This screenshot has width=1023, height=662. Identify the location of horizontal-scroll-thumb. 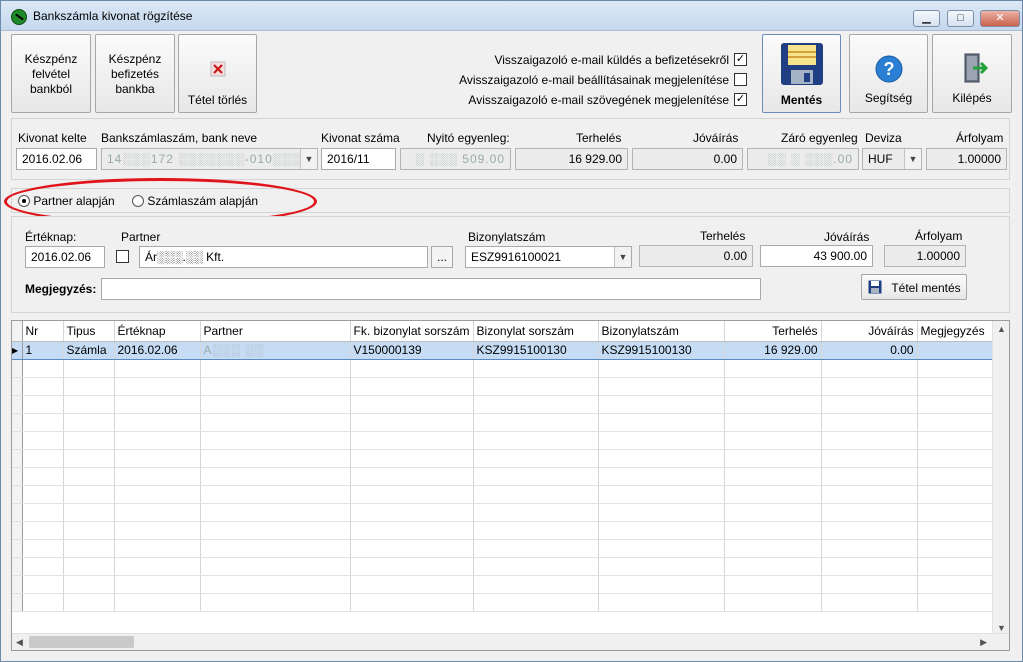
(81, 642).